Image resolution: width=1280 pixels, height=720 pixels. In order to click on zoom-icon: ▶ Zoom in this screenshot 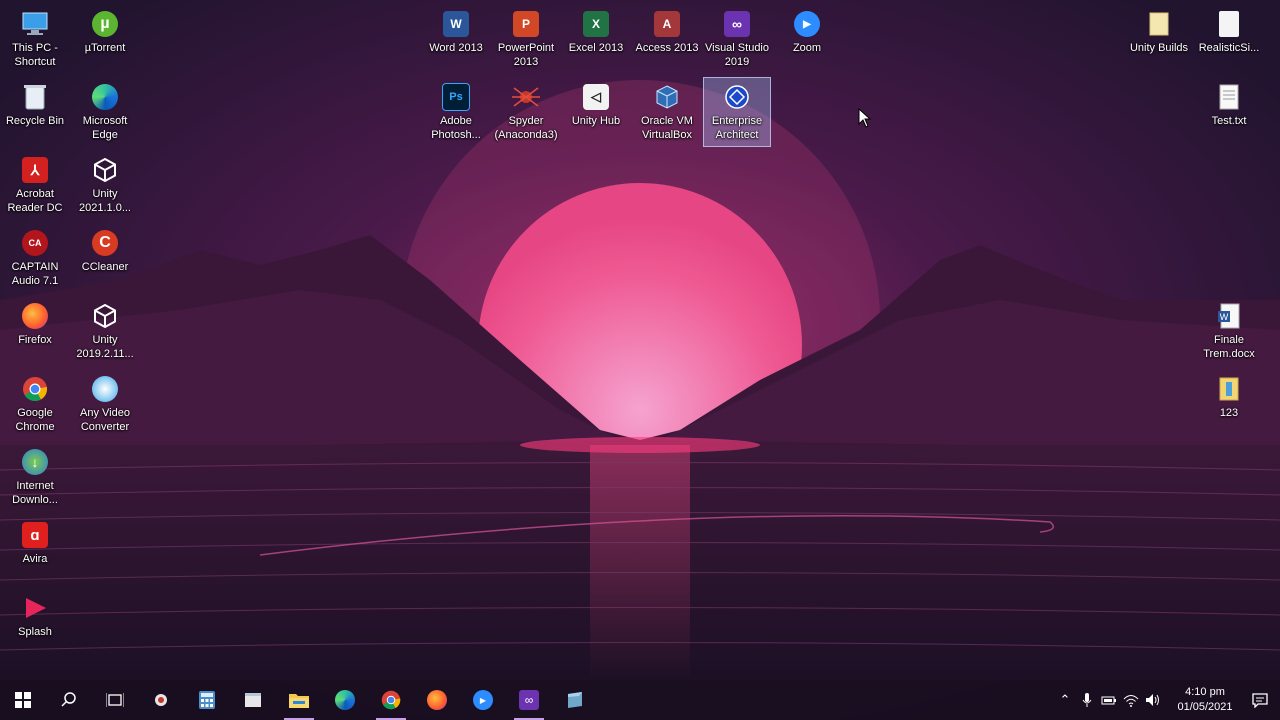, I will do `click(807, 39)`.